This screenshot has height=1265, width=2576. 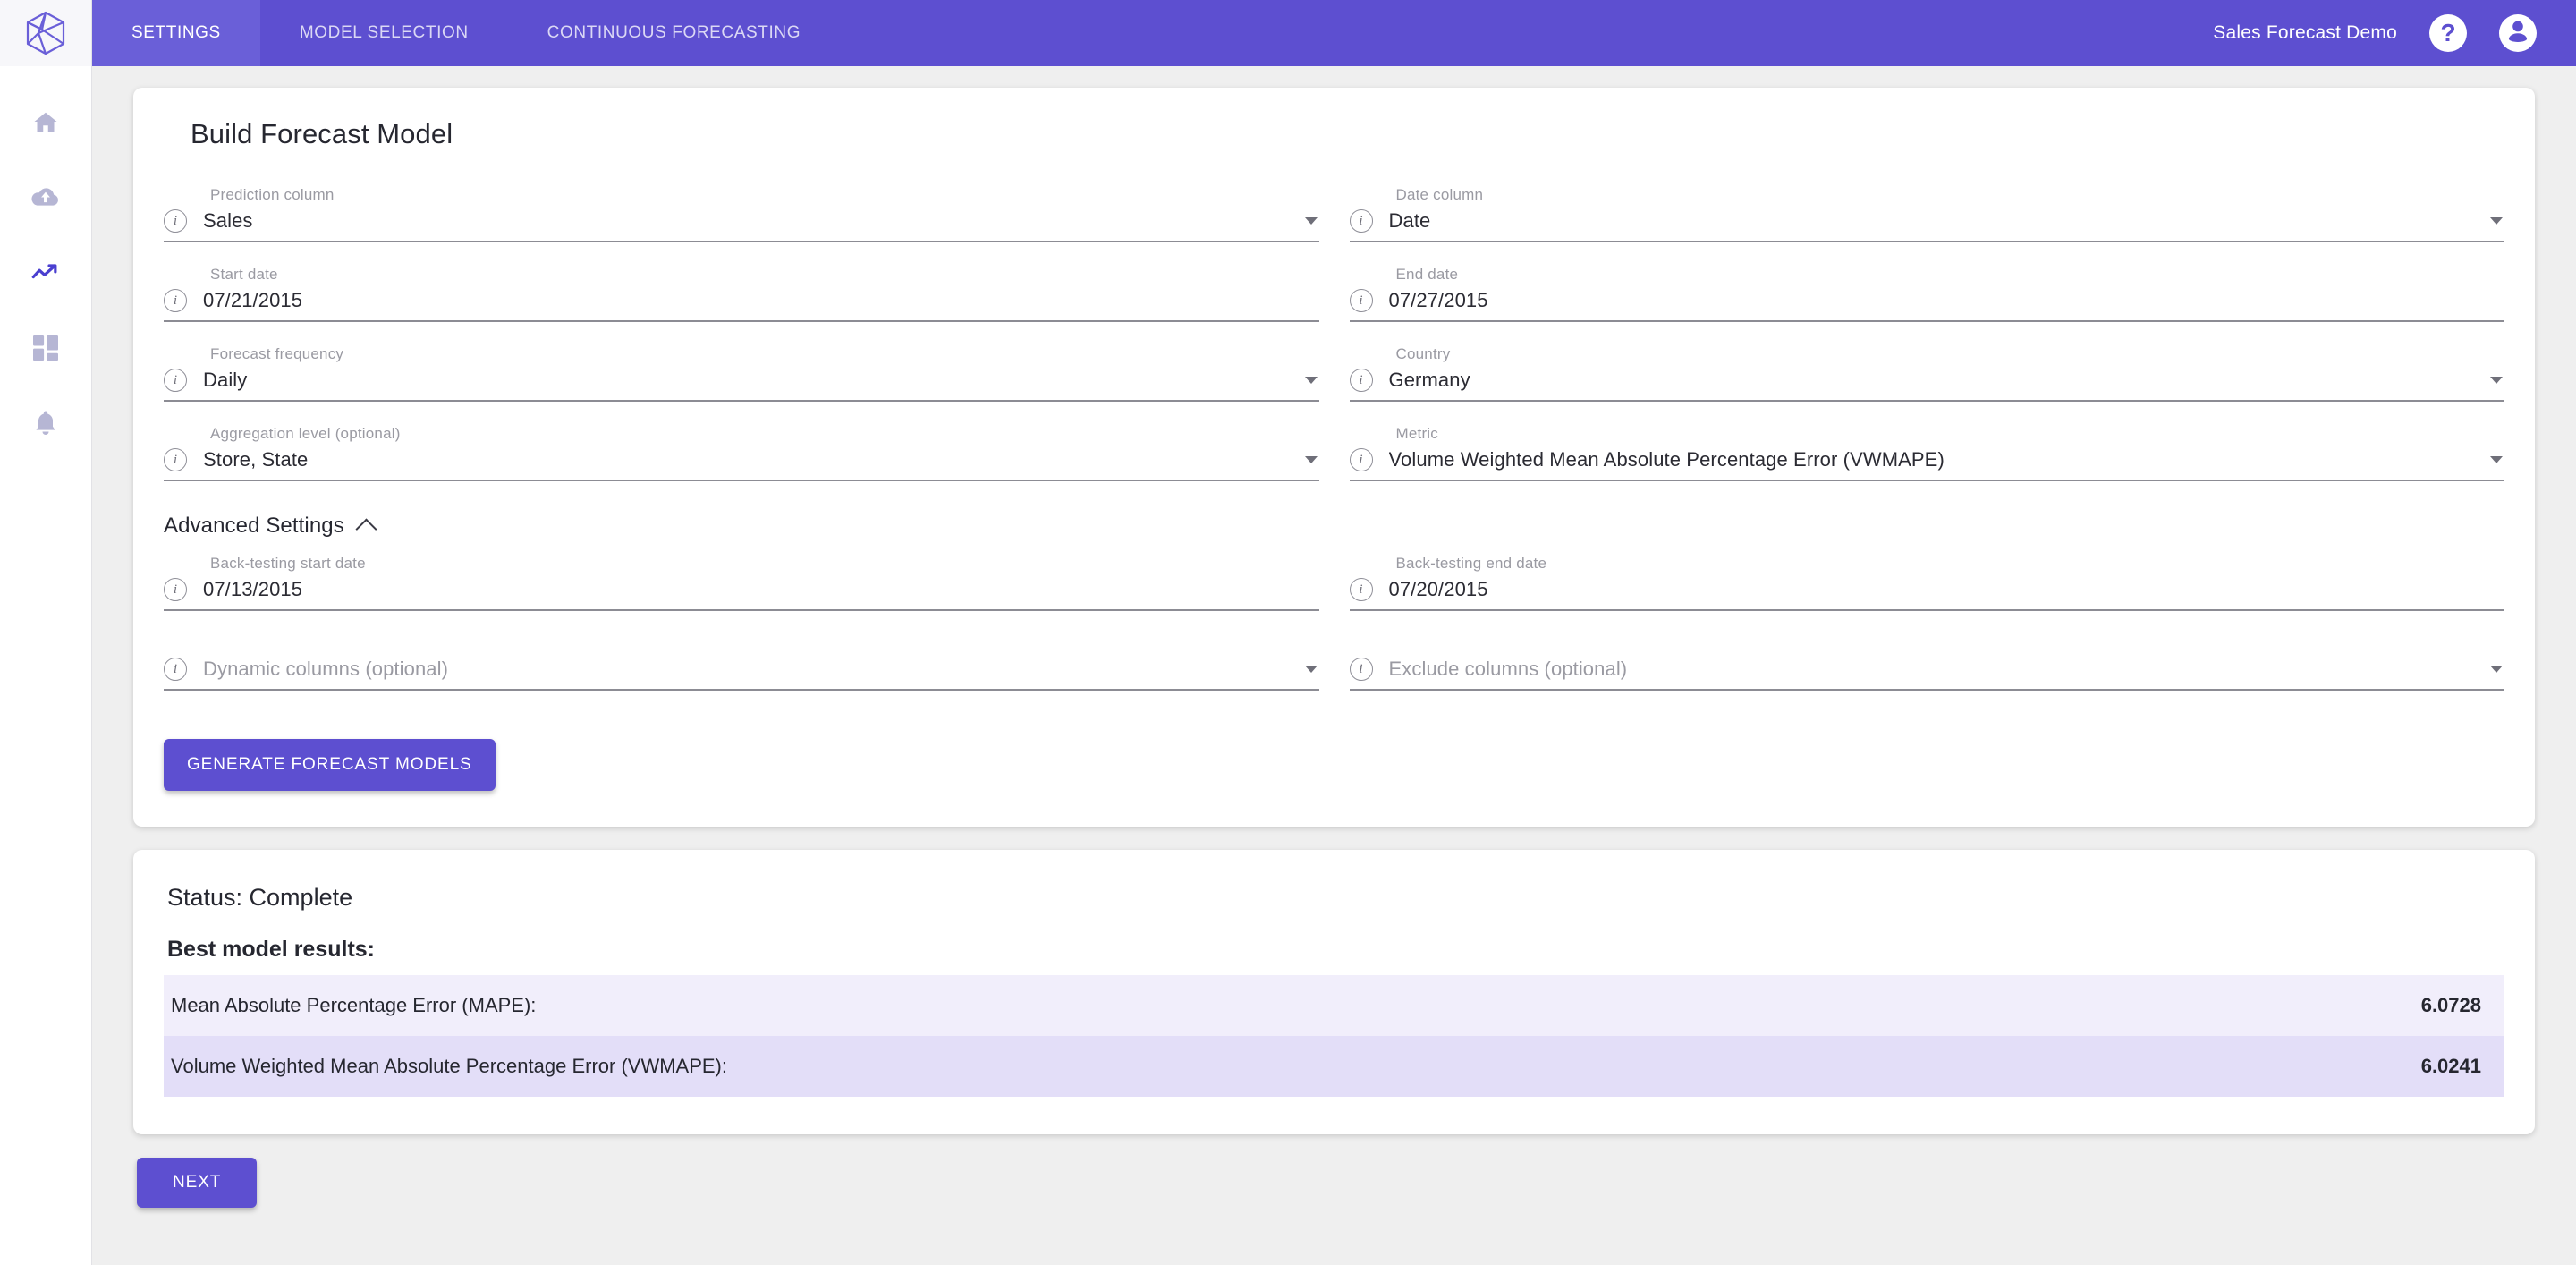 I want to click on prediction-column-label: Prediction column, so click(x=272, y=194).